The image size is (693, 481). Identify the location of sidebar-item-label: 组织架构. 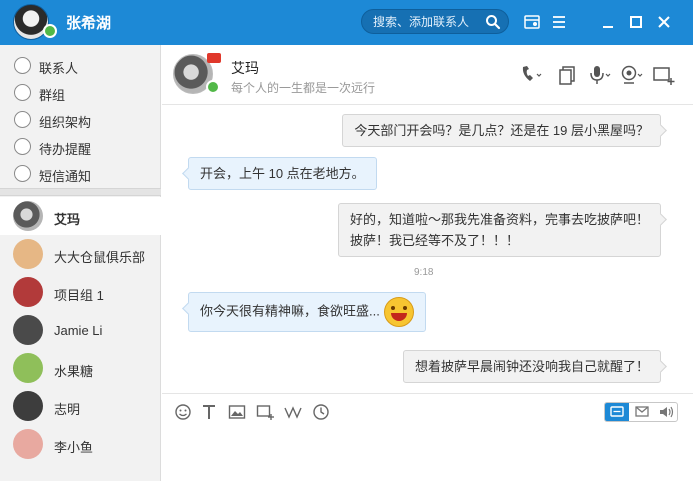
(65, 122).